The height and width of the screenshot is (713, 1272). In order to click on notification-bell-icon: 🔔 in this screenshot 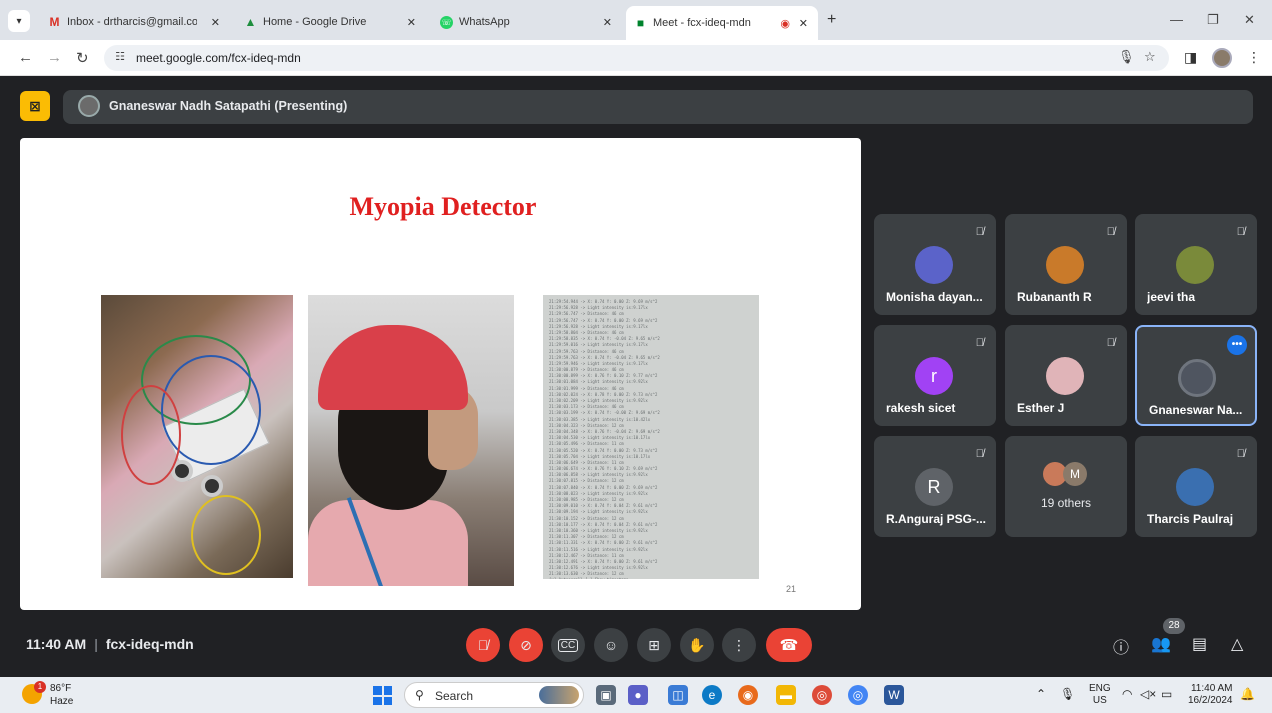, I will do `click(1247, 694)`.